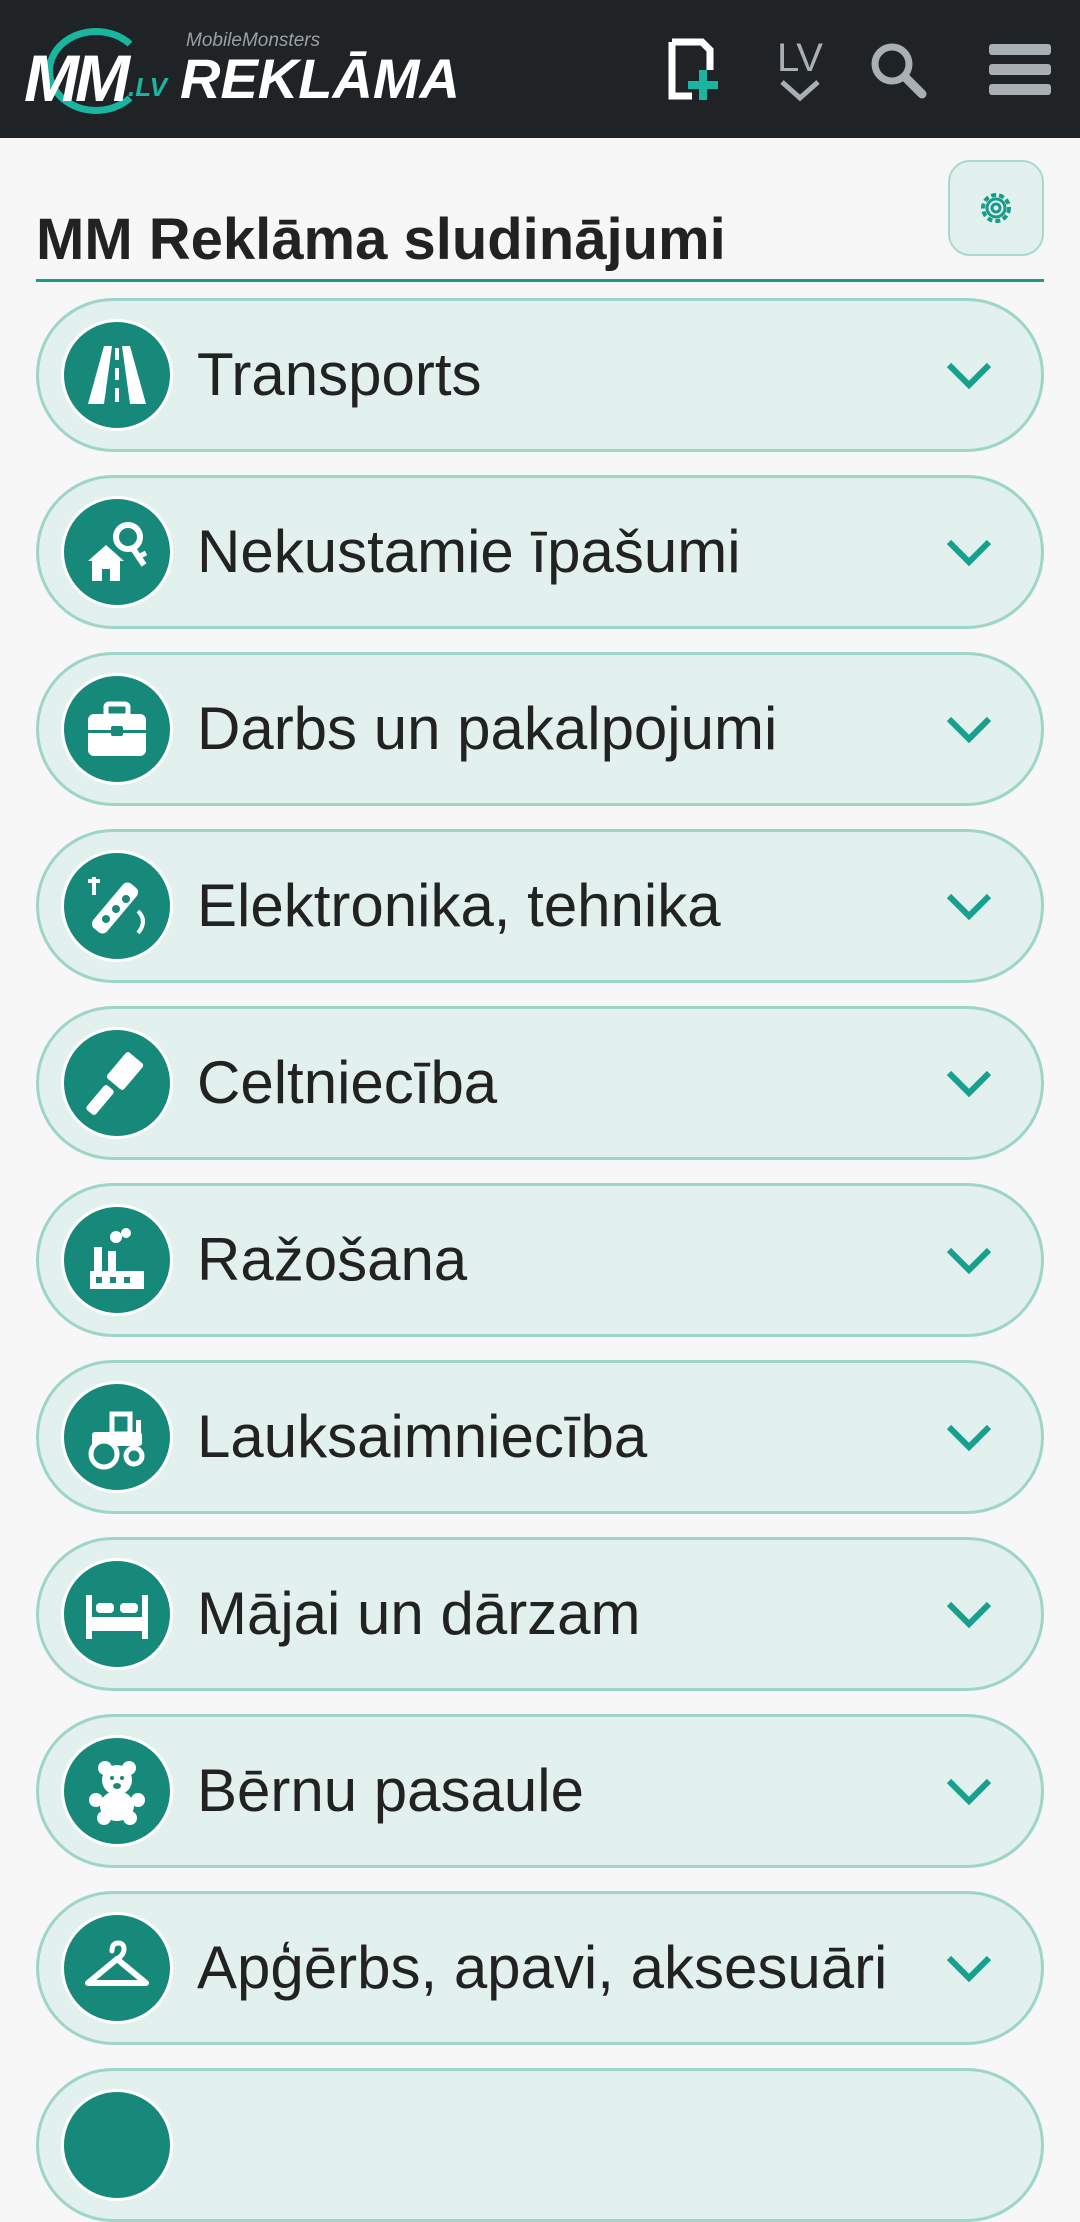  Describe the element at coordinates (320, 78) in the screenshot. I see `logo-brand-text: REKLĀMA` at that location.